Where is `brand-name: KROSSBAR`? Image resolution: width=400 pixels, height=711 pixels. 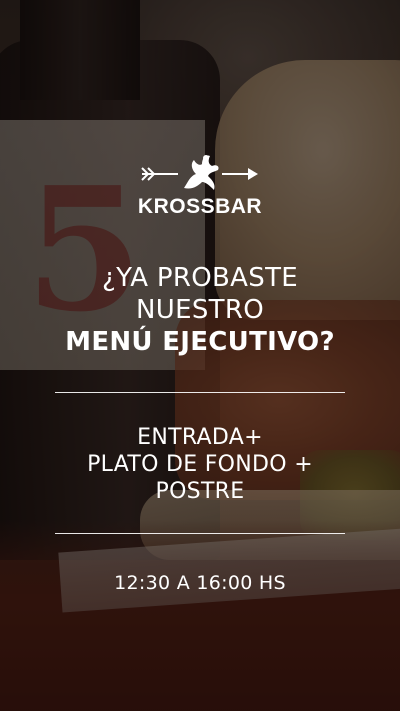 brand-name: KROSSBAR is located at coordinates (200, 206).